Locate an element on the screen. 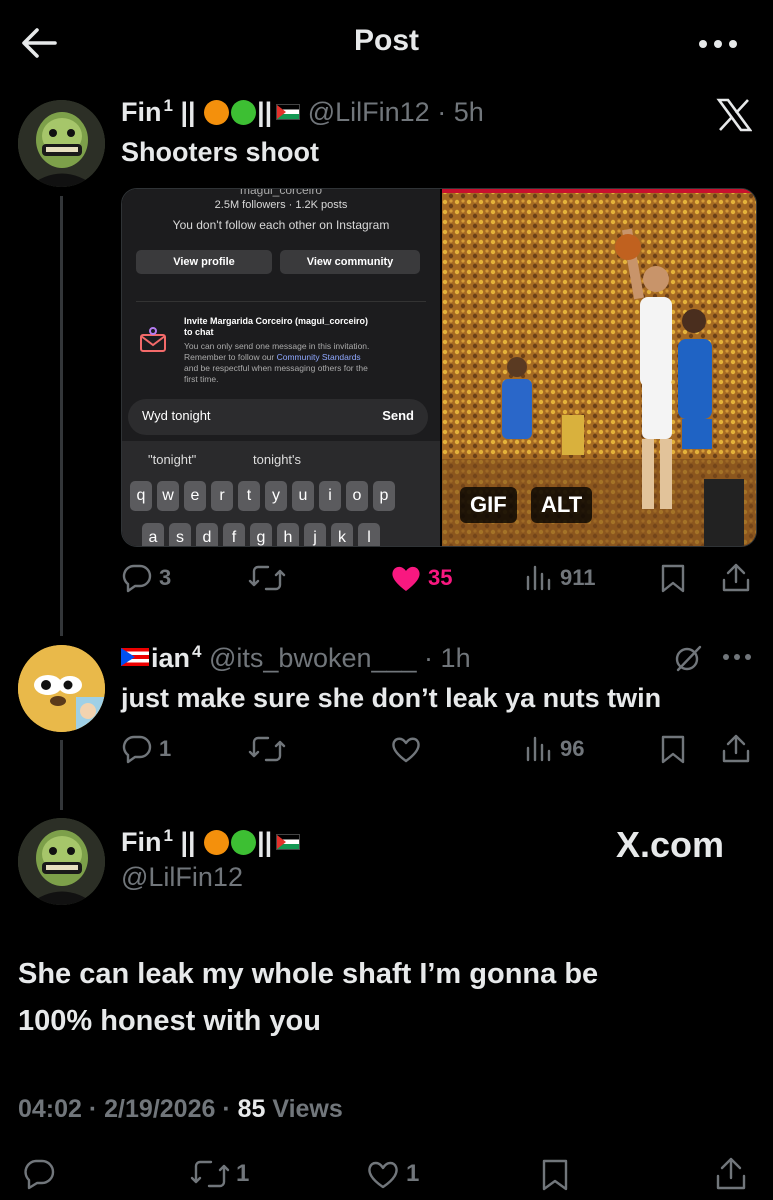 The height and width of the screenshot is (1200, 773). keyboard-row-2: asdfghjkl is located at coordinates (261, 534).